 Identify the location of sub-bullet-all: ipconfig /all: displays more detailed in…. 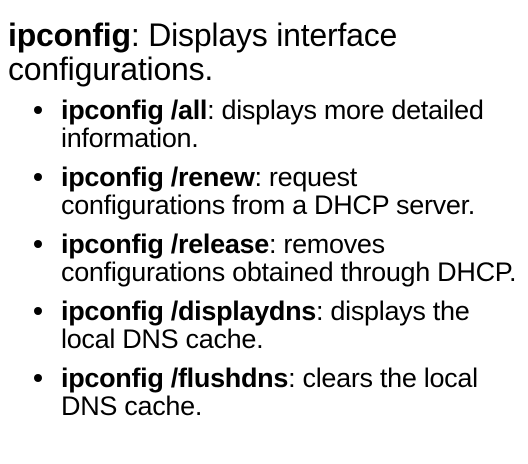
(264, 124).